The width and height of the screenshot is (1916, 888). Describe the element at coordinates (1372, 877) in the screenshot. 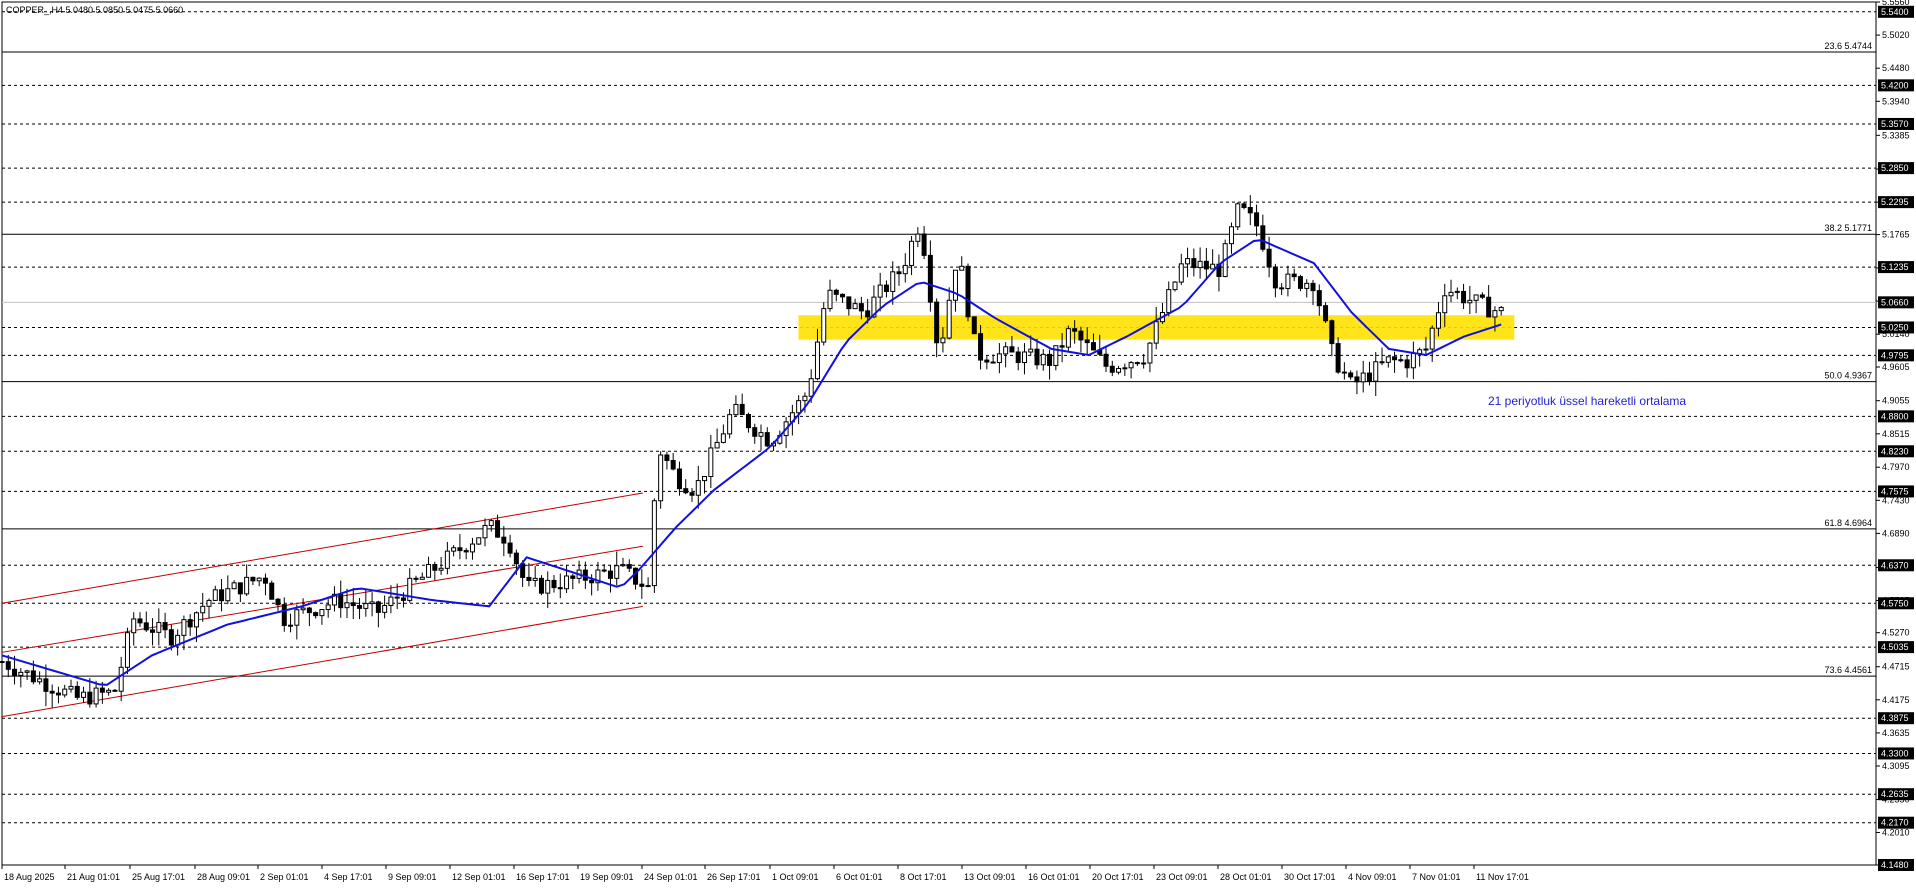

I see `x-tick-label: 4 Nov 09:01` at that location.